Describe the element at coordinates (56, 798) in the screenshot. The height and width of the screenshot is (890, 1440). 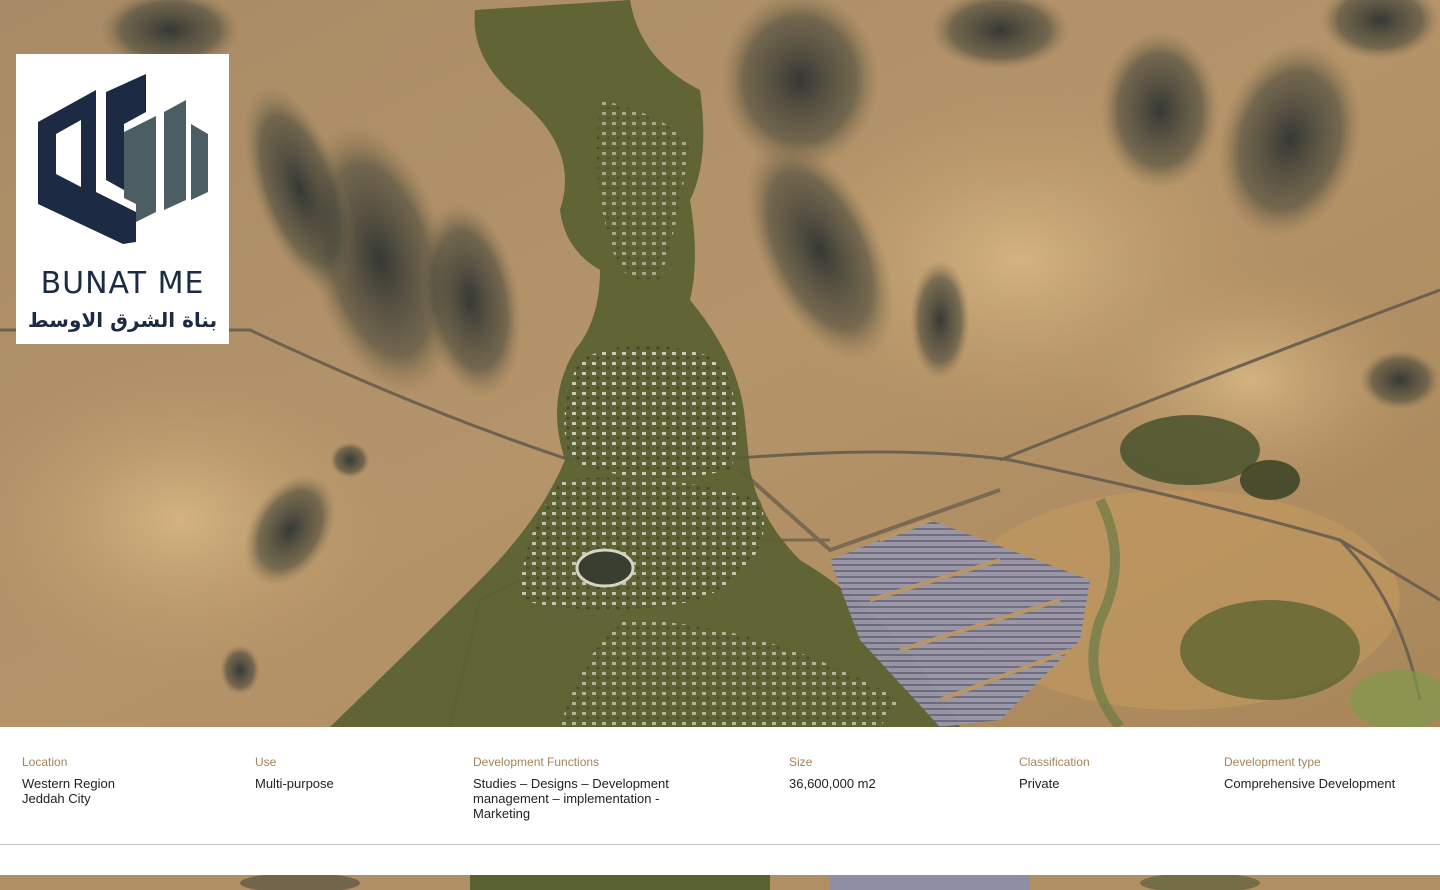
I see `info-value-line: Jeddah City` at that location.